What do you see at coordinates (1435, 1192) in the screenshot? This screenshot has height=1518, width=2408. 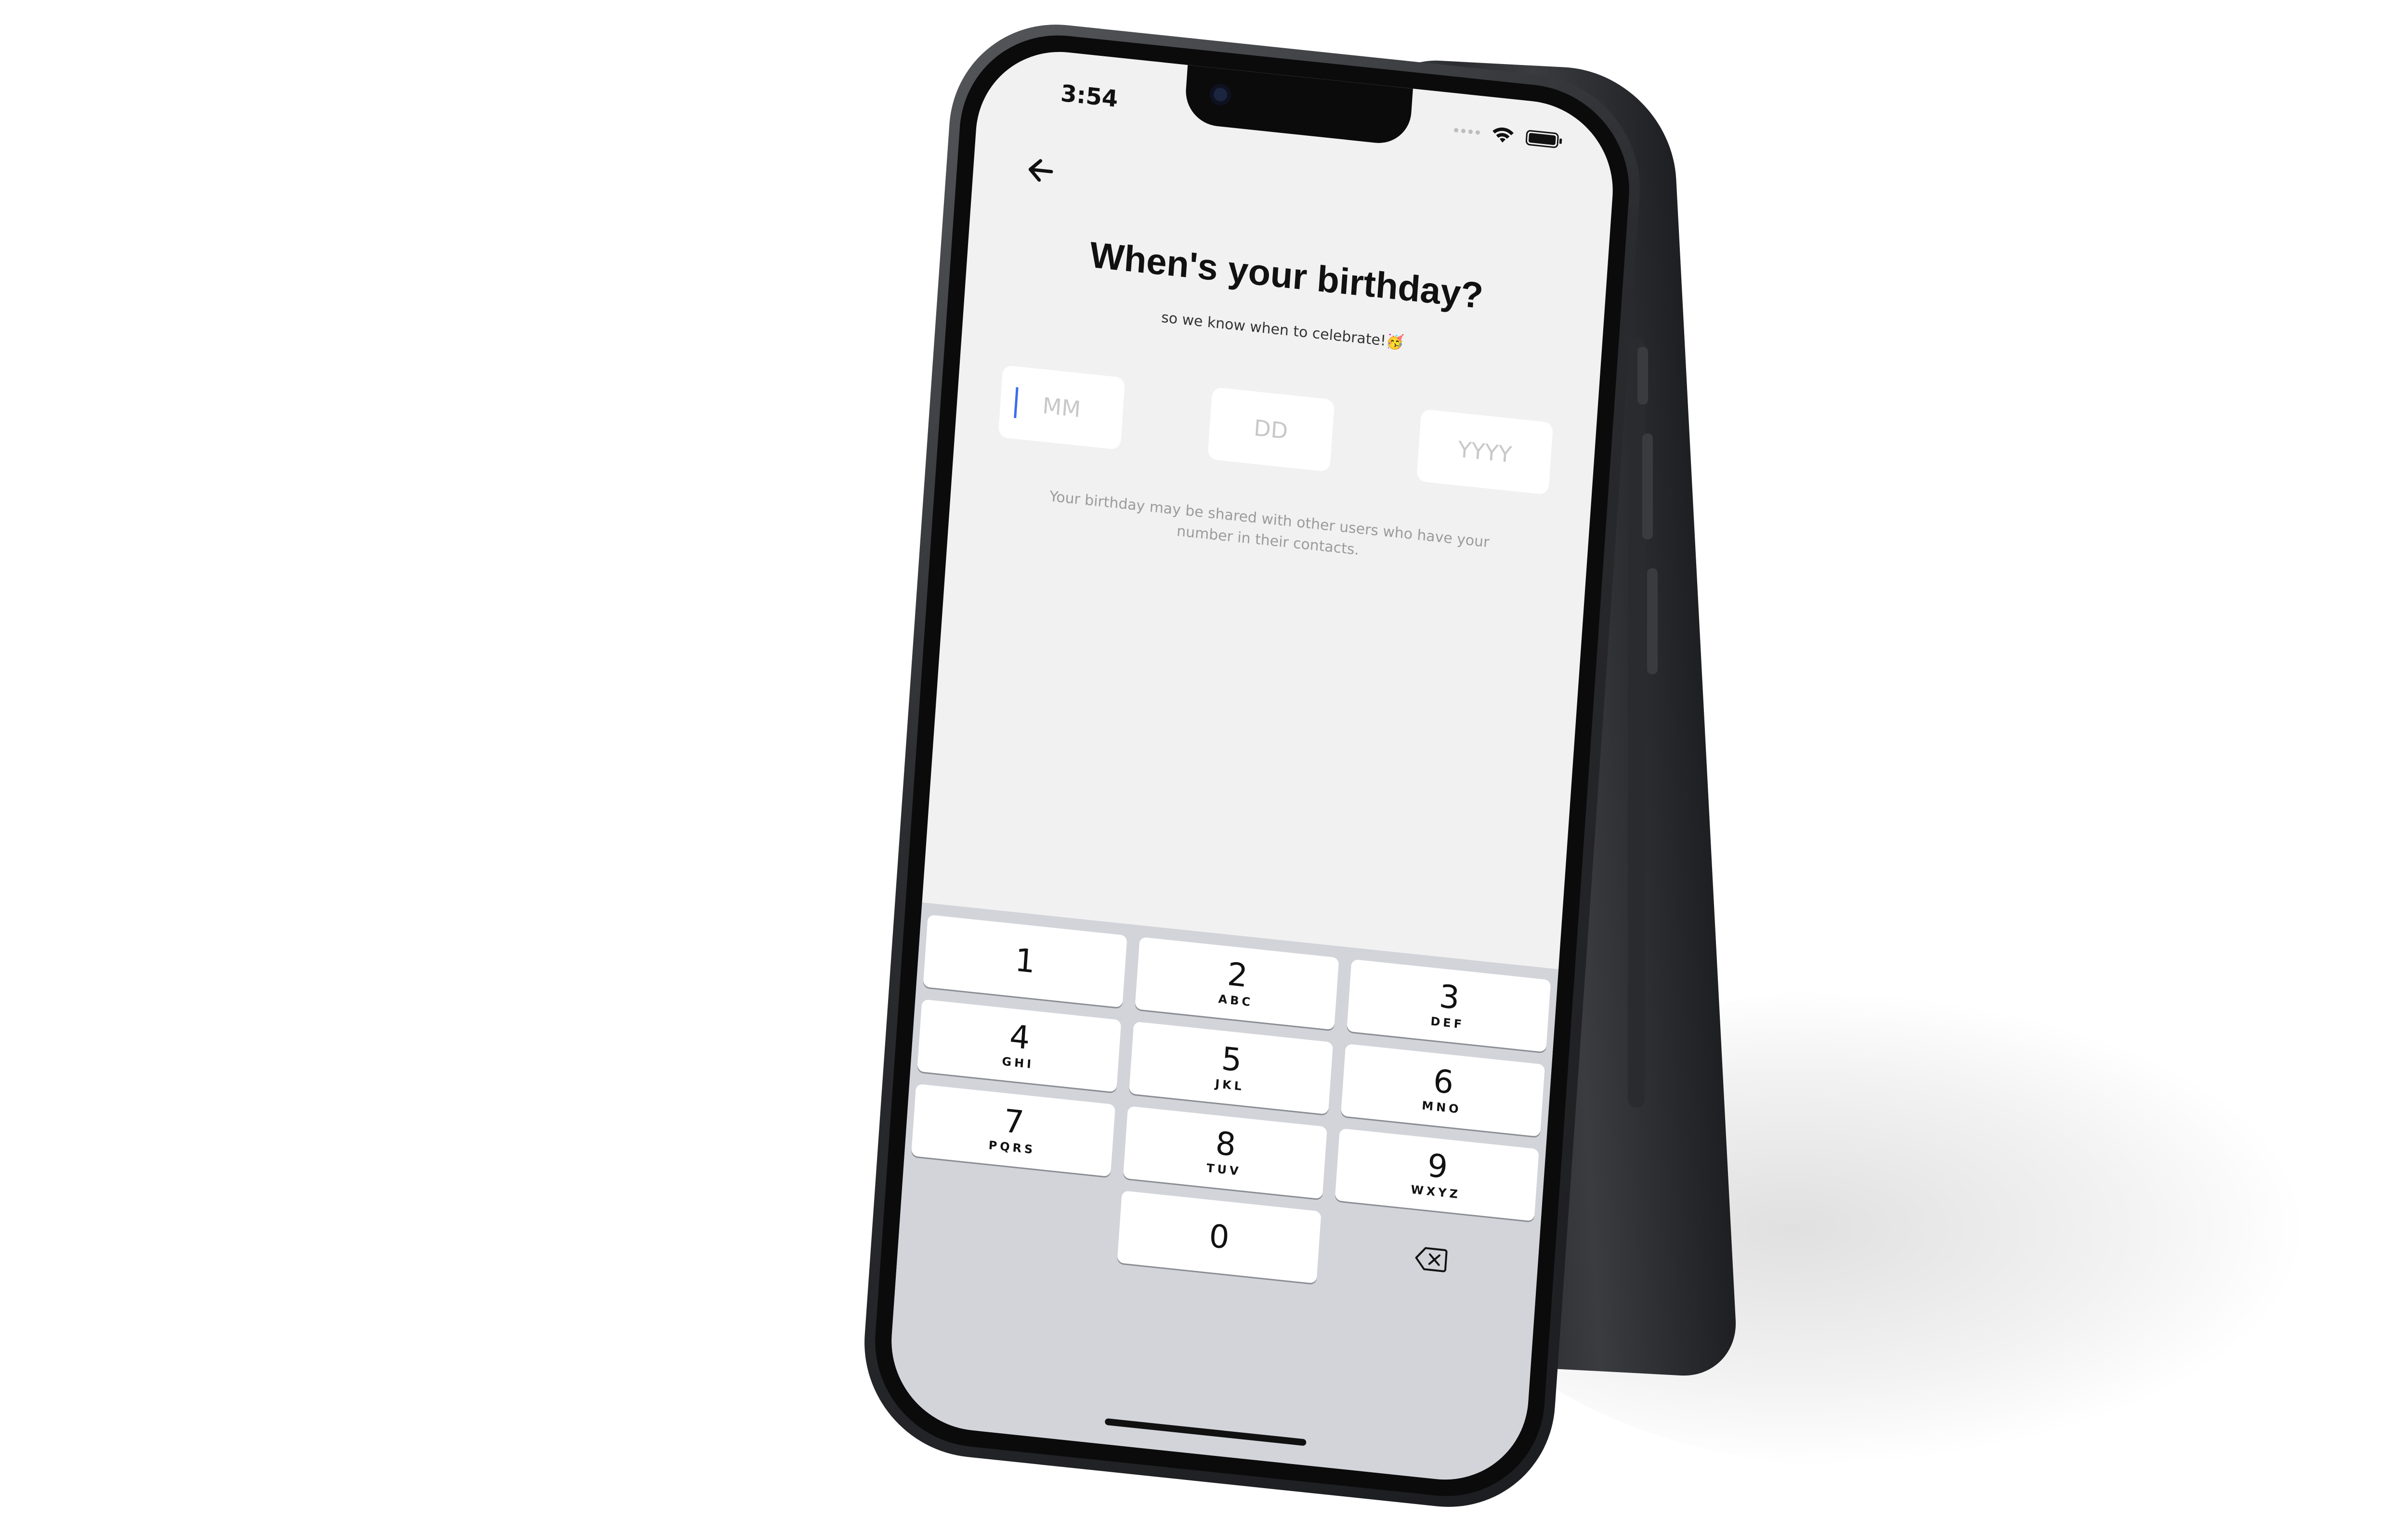 I see `key-letters: WXYZ` at bounding box center [1435, 1192].